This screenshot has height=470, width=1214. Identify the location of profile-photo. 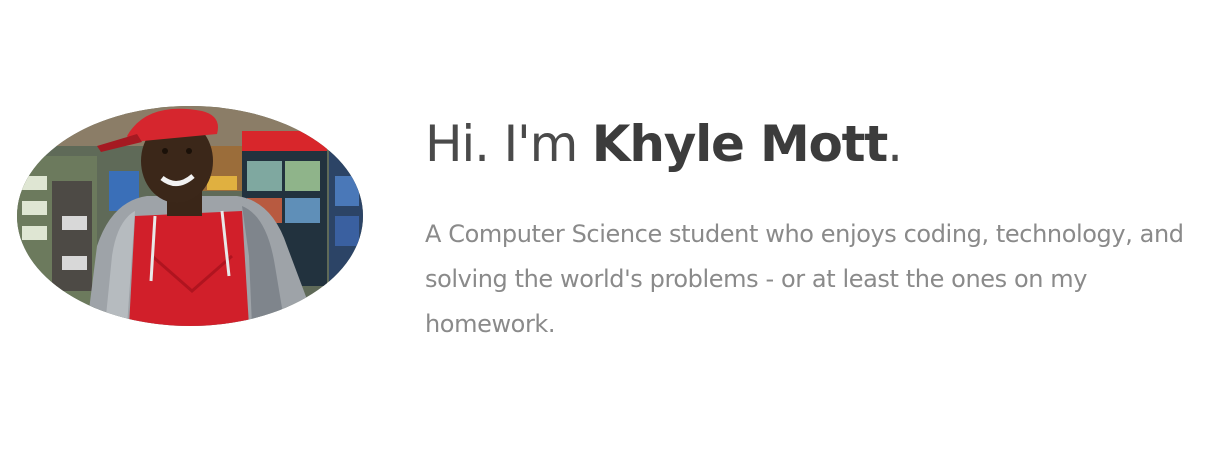
(190, 216).